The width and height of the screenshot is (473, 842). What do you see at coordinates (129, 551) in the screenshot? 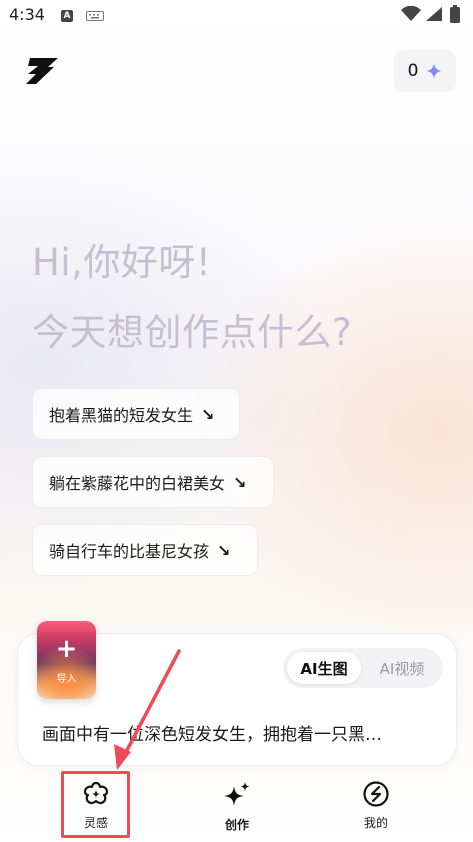
I see `suggestion-label: 骑自行车的比基尼女孩` at bounding box center [129, 551].